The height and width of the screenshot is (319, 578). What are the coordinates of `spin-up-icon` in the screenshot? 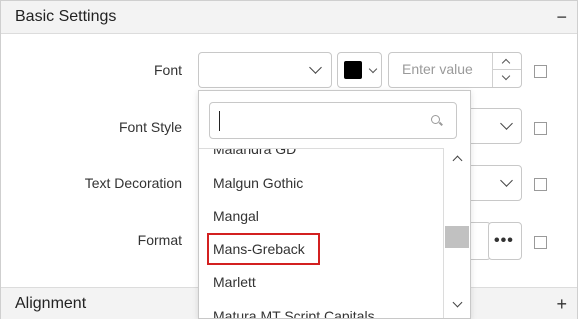 It's located at (506, 63).